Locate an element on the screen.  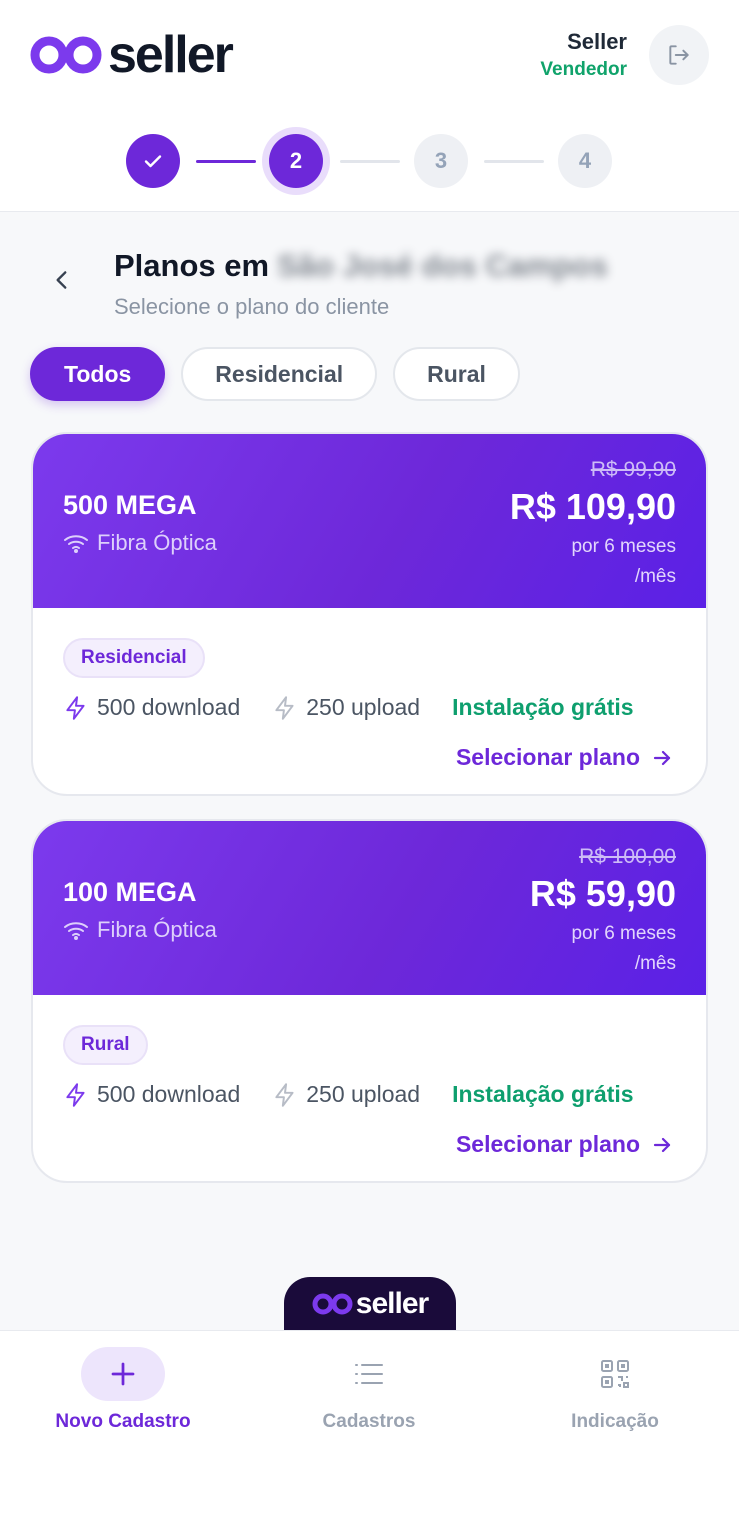
price: R$ 59,90 is located at coordinates (602, 893).